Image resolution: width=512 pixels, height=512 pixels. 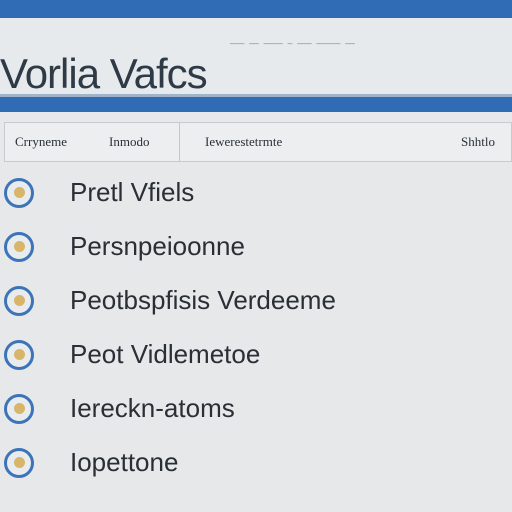 I want to click on list-item-label: Persnpeioonne, so click(x=157, y=246).